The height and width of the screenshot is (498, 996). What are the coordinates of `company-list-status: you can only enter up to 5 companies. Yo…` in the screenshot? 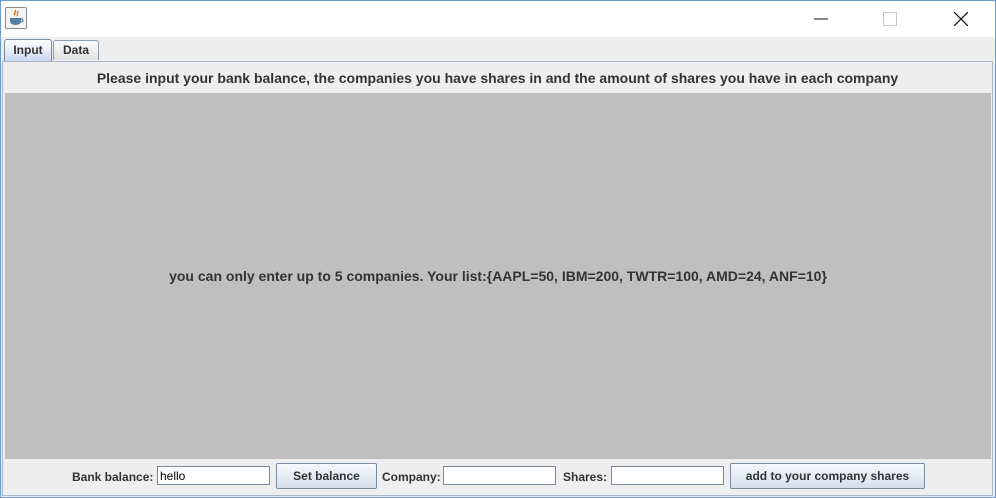 It's located at (498, 276).